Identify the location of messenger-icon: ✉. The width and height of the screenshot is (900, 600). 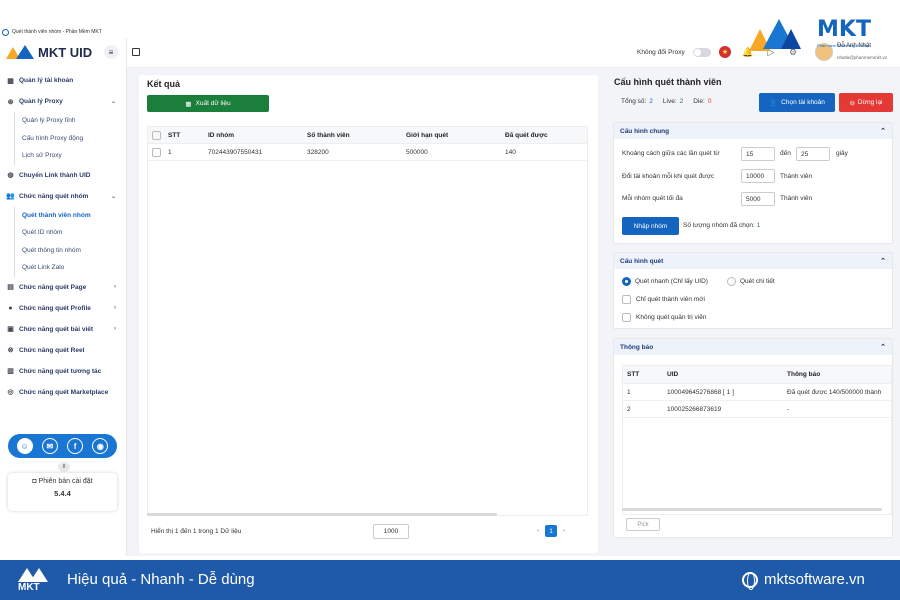
(49, 446).